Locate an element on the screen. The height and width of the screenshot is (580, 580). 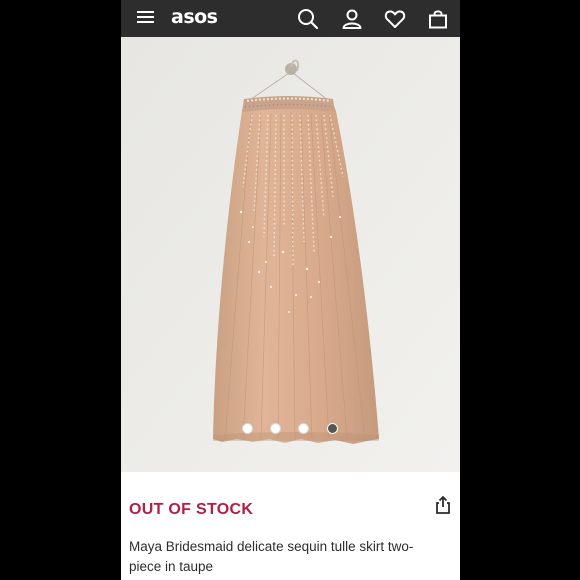
account-icon is located at coordinates (352, 19).